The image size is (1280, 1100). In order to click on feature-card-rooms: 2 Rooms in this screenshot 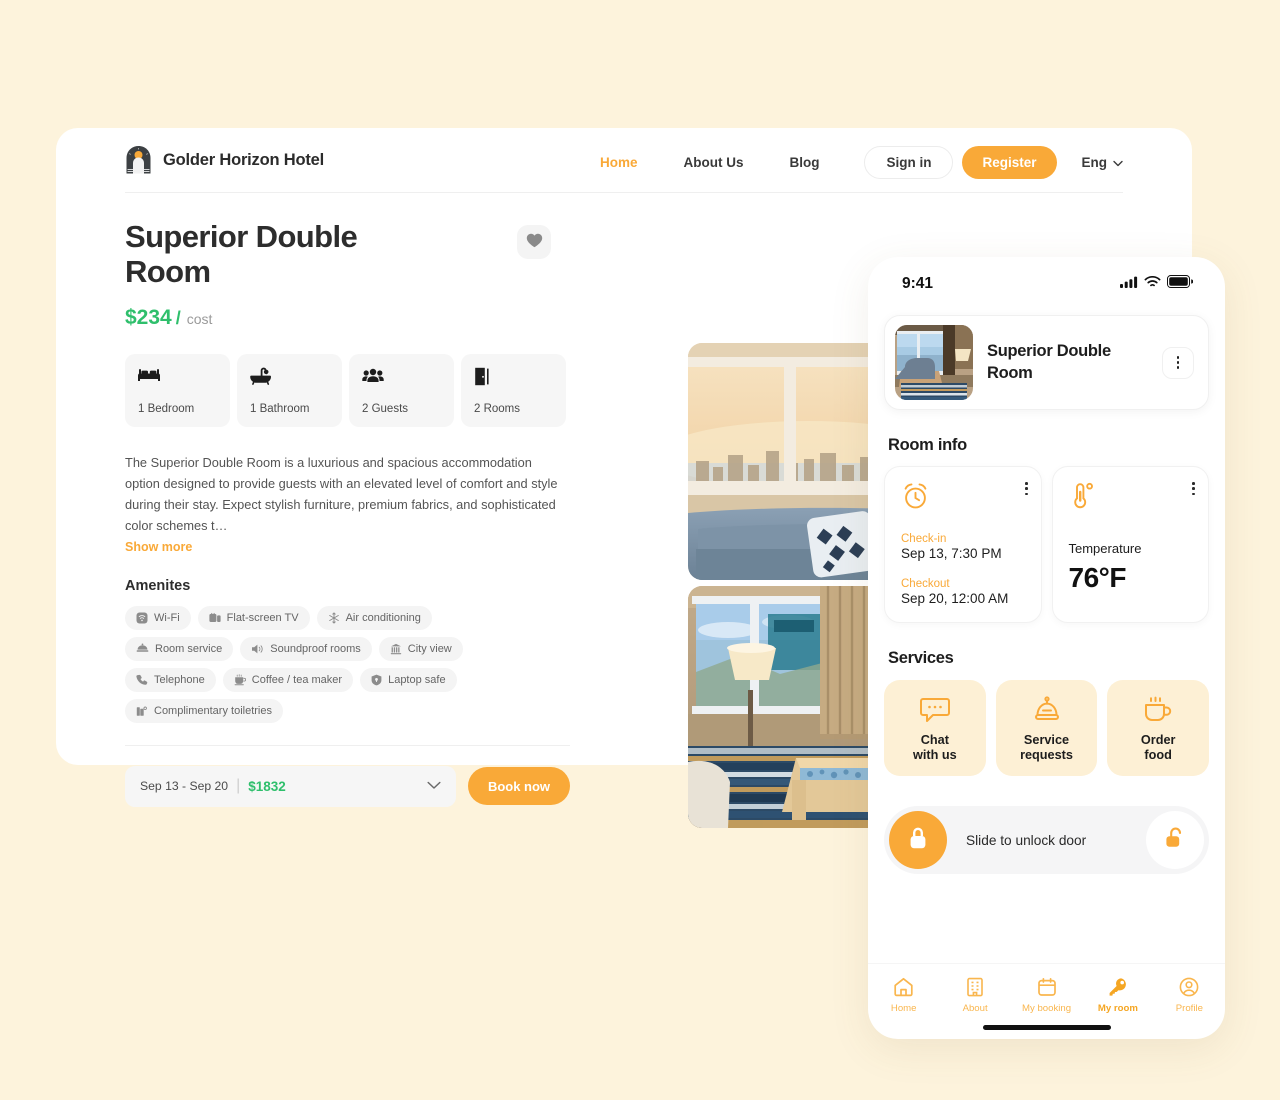, I will do `click(513, 391)`.